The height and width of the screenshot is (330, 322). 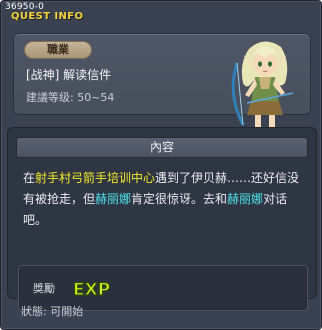 I want to click on reward-label: 獎勵, so click(x=44, y=288).